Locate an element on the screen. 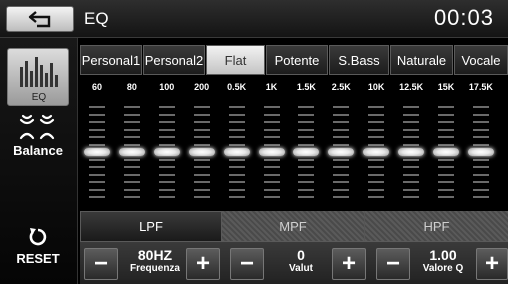  eq-band: 10K is located at coordinates (376, 143).